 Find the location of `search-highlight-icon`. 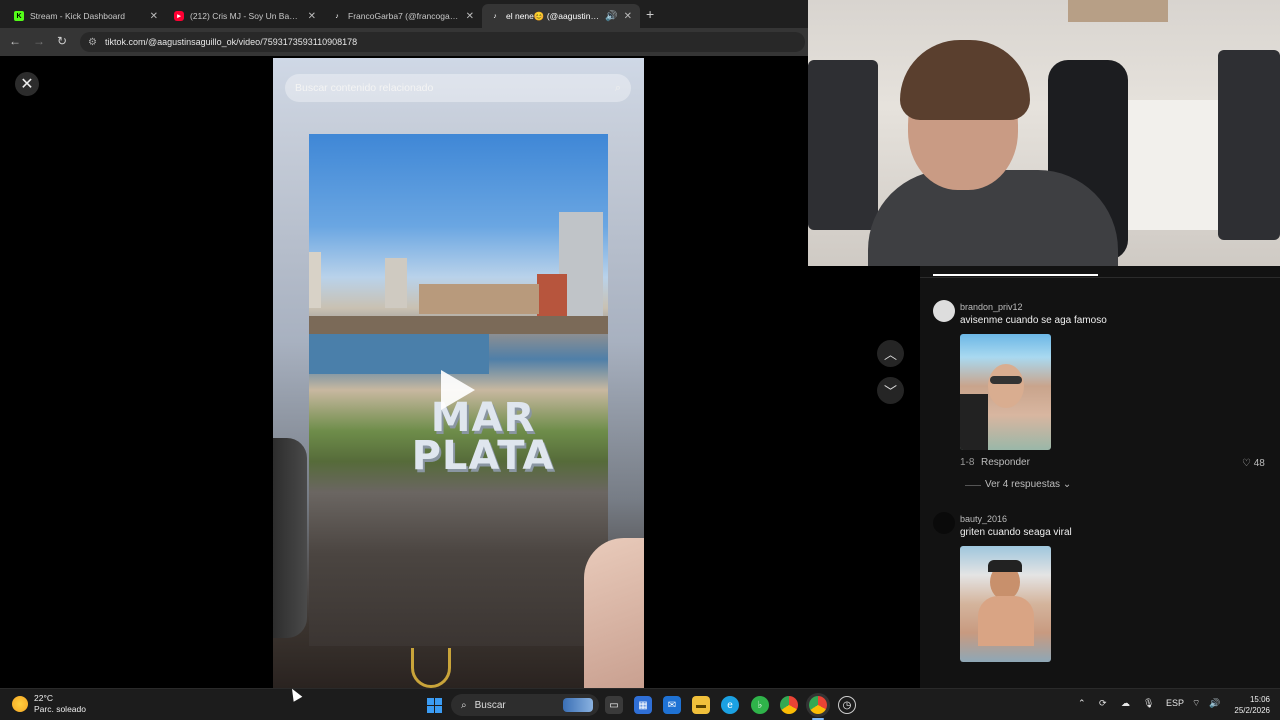

search-highlight-icon is located at coordinates (578, 705).